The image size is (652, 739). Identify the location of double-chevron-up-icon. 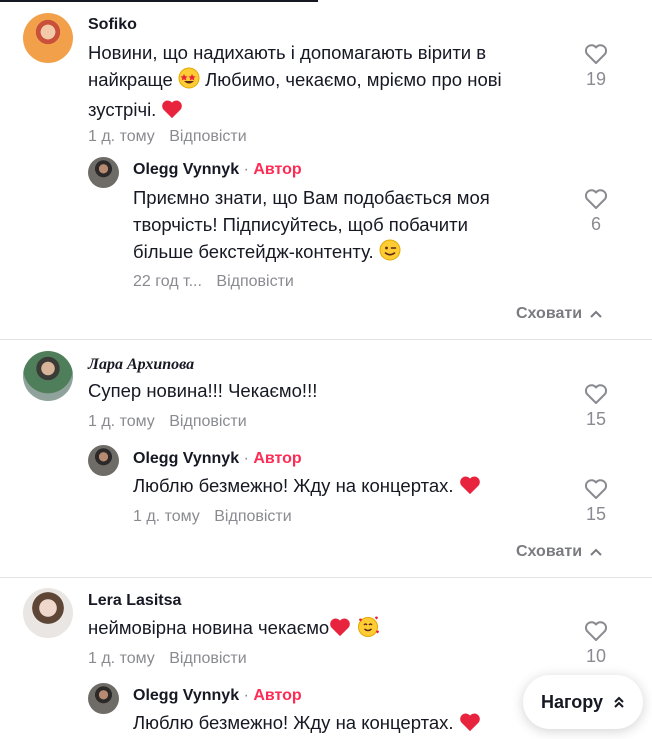
(619, 702).